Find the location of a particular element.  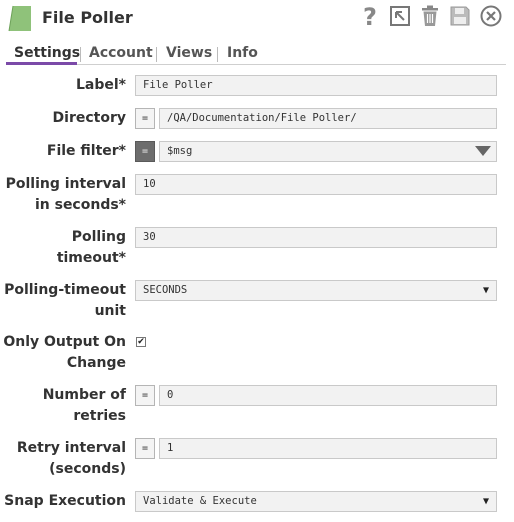

directory-input: /QA/Documentation/File Poller/ is located at coordinates (328, 118).